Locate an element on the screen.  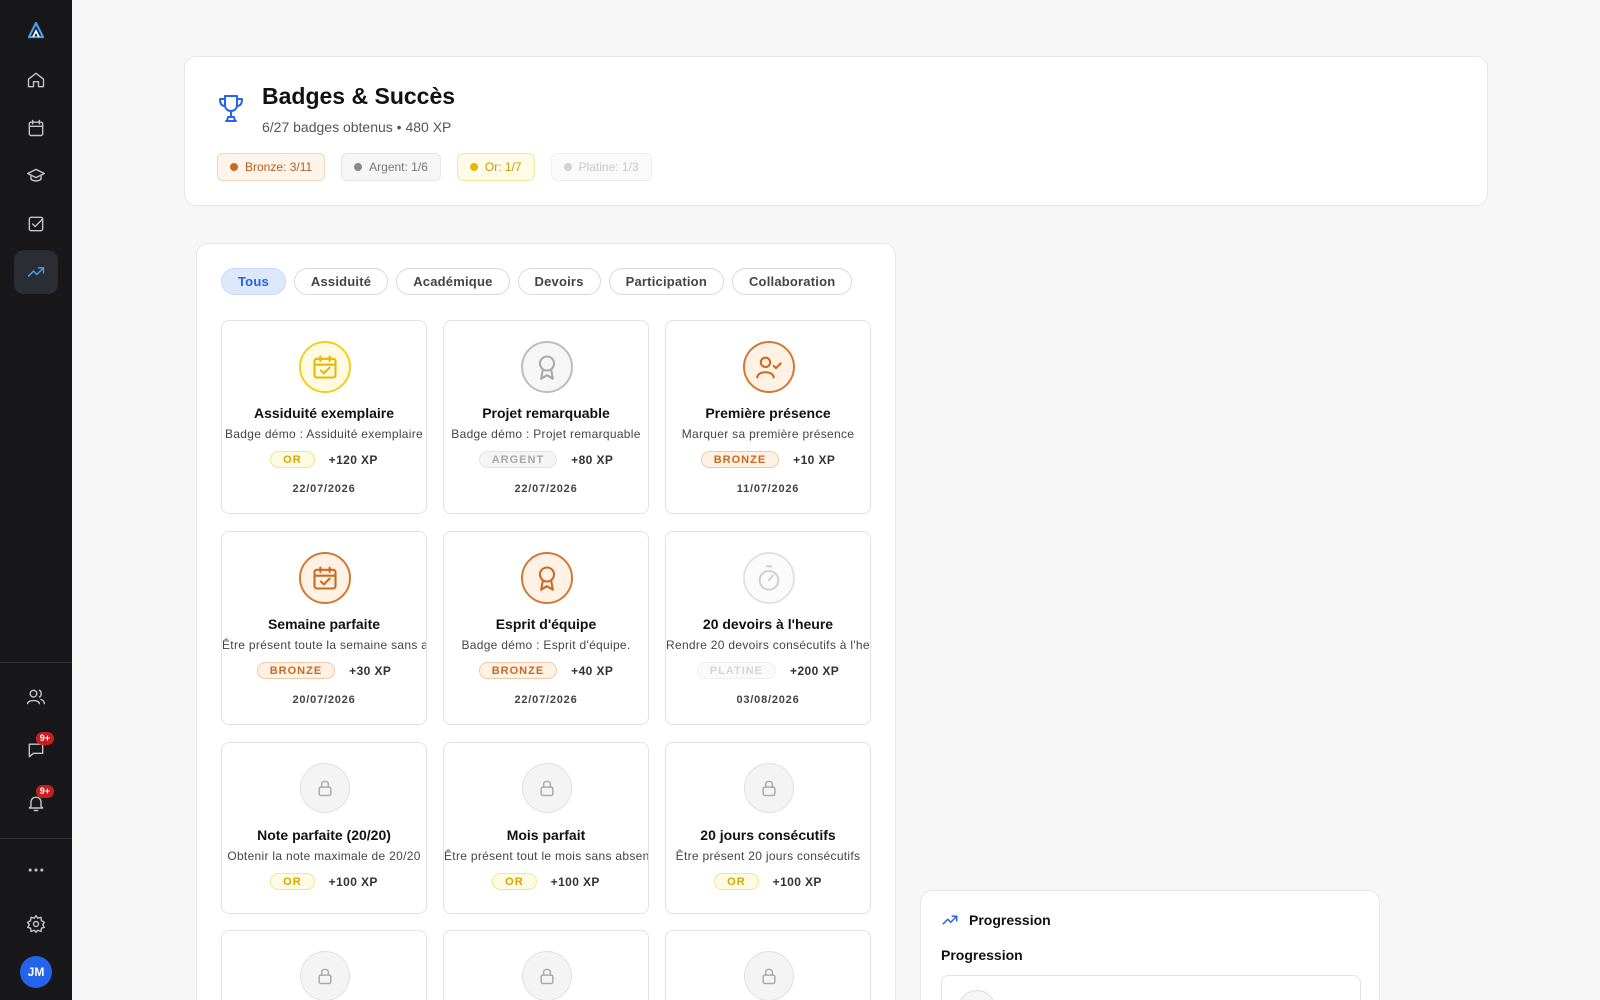
badge-name: Note parfaite (20/20) is located at coordinates (324, 835).